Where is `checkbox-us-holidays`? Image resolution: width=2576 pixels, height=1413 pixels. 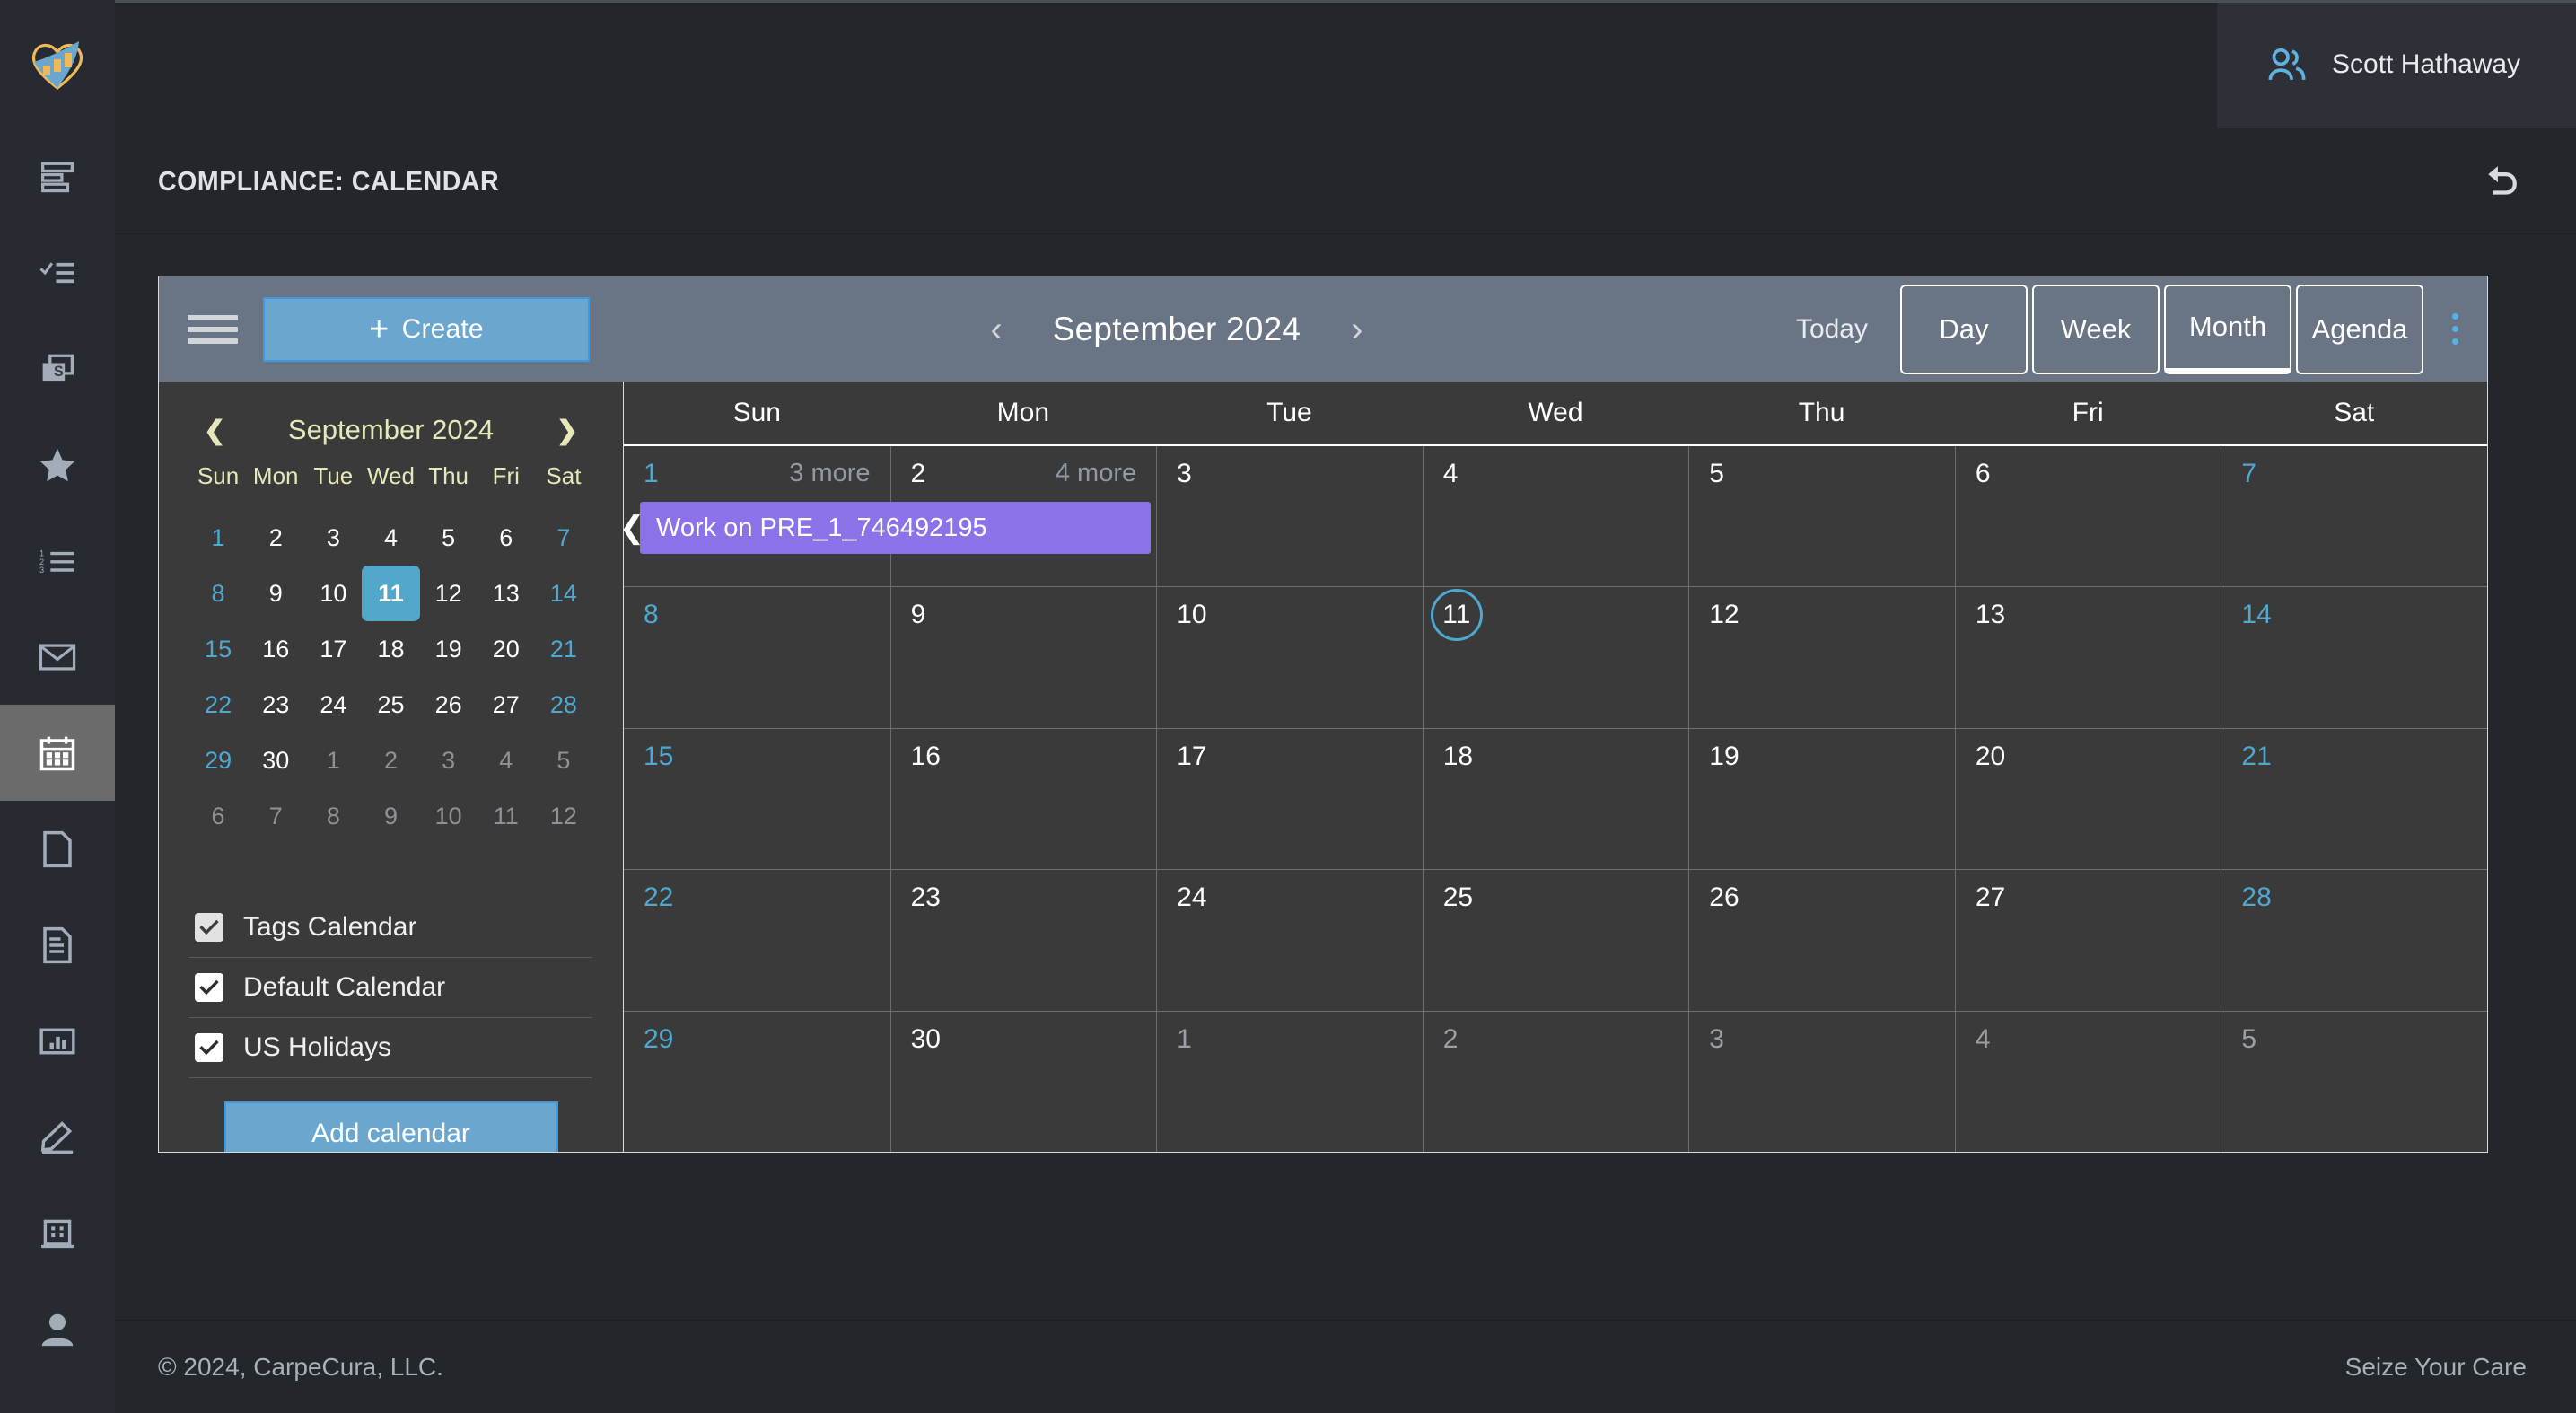
checkbox-us-holidays is located at coordinates (209, 1047).